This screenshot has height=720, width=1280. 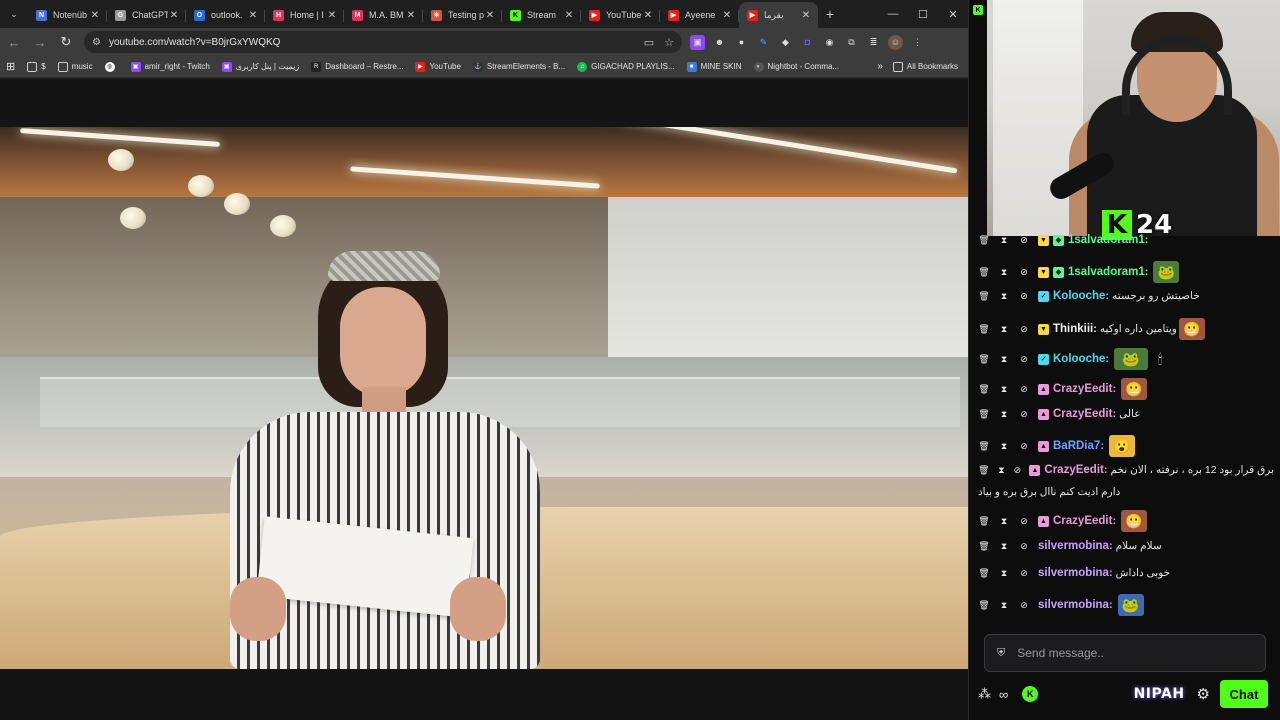 I want to click on chat-username: silvermobina, so click(x=1073, y=605).